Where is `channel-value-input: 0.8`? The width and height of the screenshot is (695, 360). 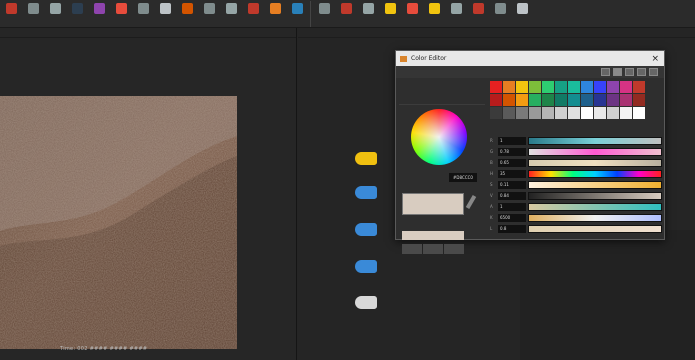
channel-value-input: 0.8 is located at coordinates (512, 228).